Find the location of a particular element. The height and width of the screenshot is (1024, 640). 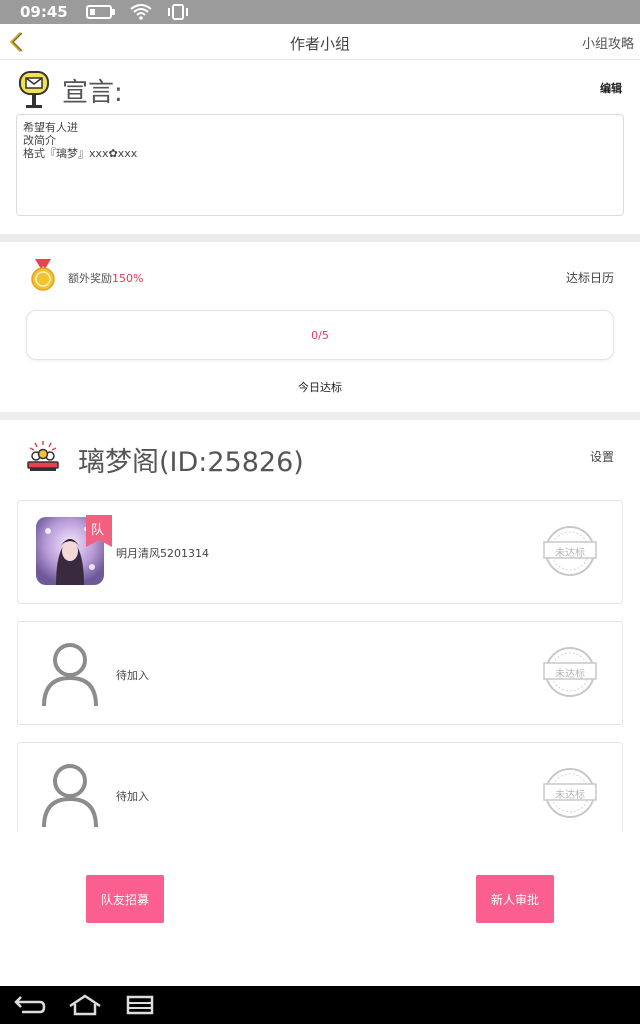

captain-badge-label: 队 is located at coordinates (98, 530).